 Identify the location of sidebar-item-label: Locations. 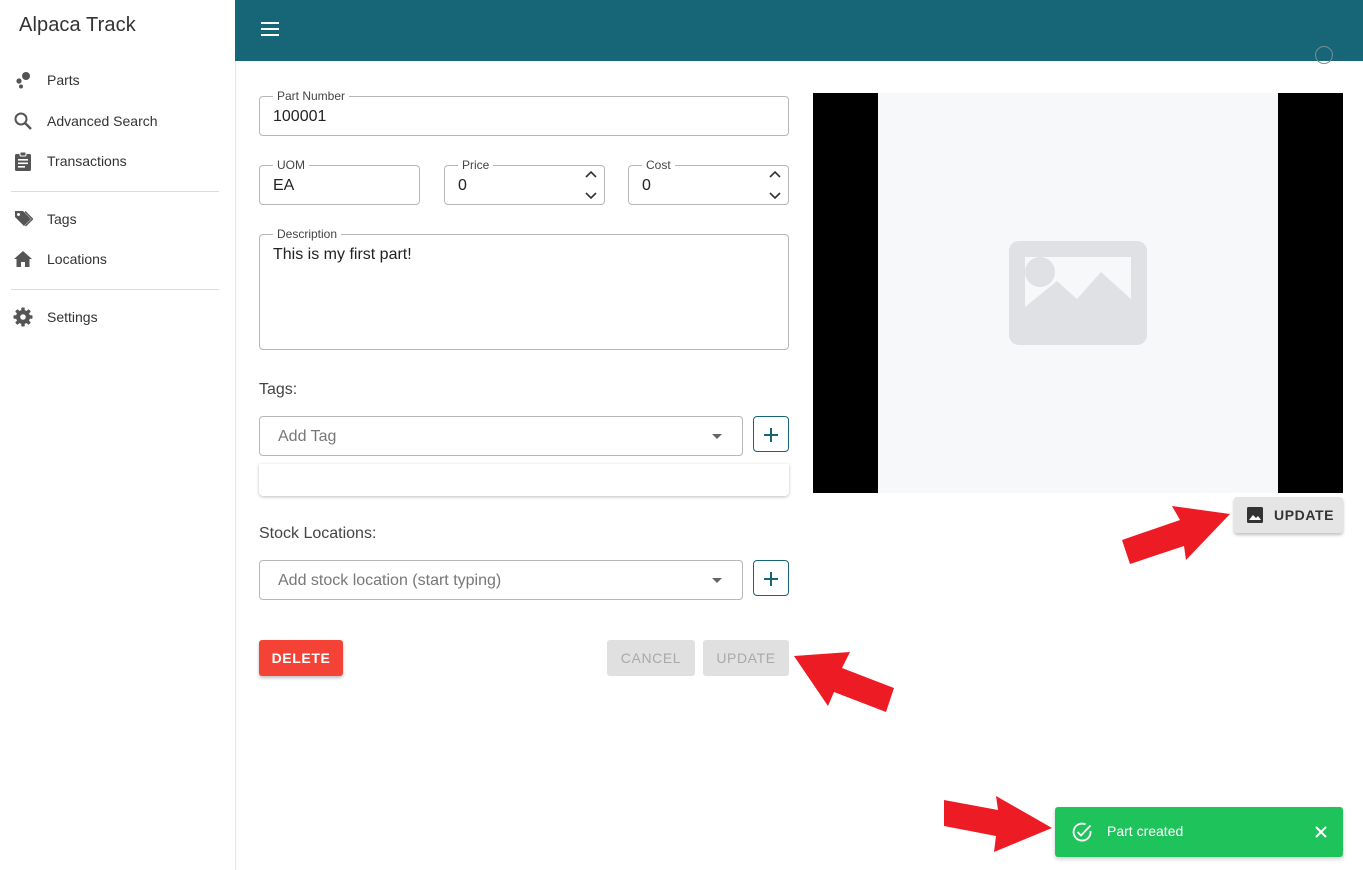
(77, 259).